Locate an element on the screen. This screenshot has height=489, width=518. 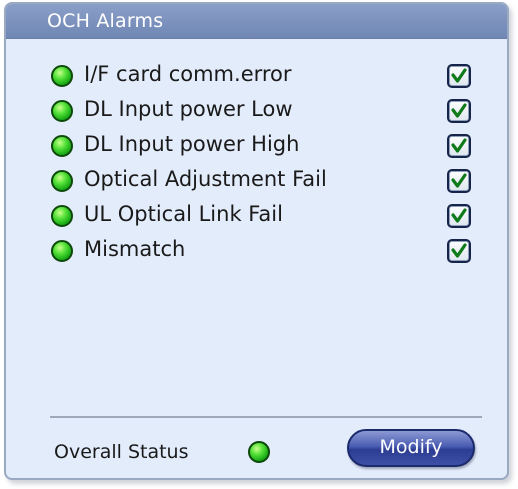
alarm-row: I/F card comm.error is located at coordinates (256, 78).